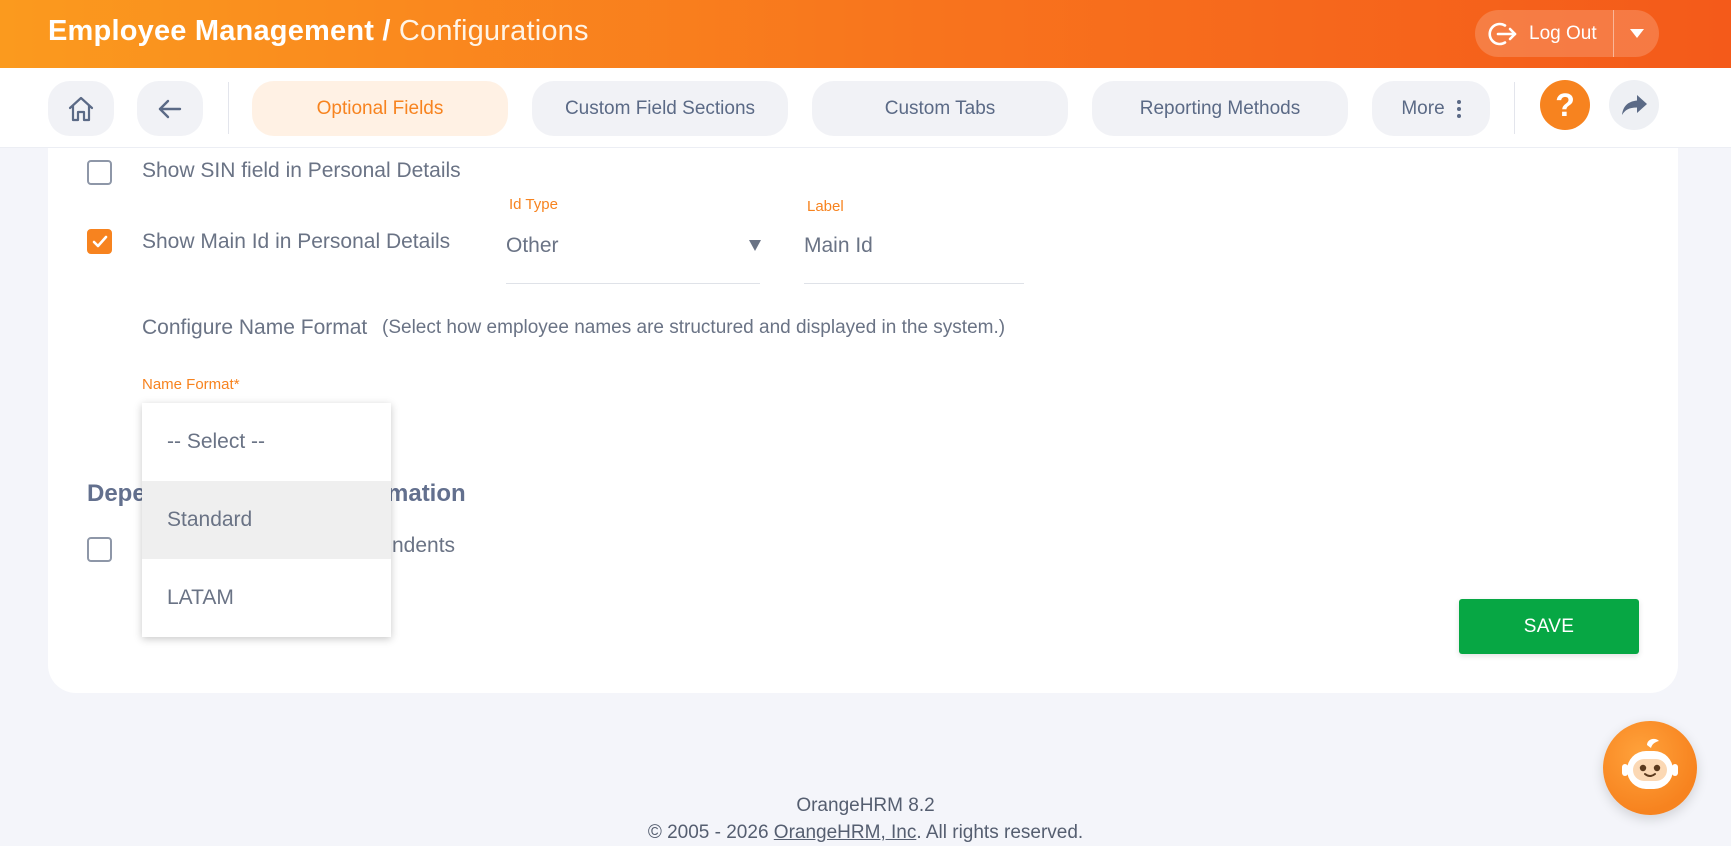 The width and height of the screenshot is (1731, 846). I want to click on dependents-checkbox-label: ndents, so click(424, 545).